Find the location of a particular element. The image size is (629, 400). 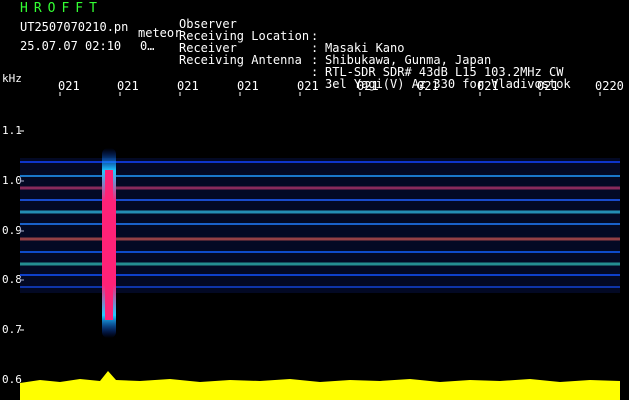

y-tick-label: 0.9 is located at coordinates (12, 230).